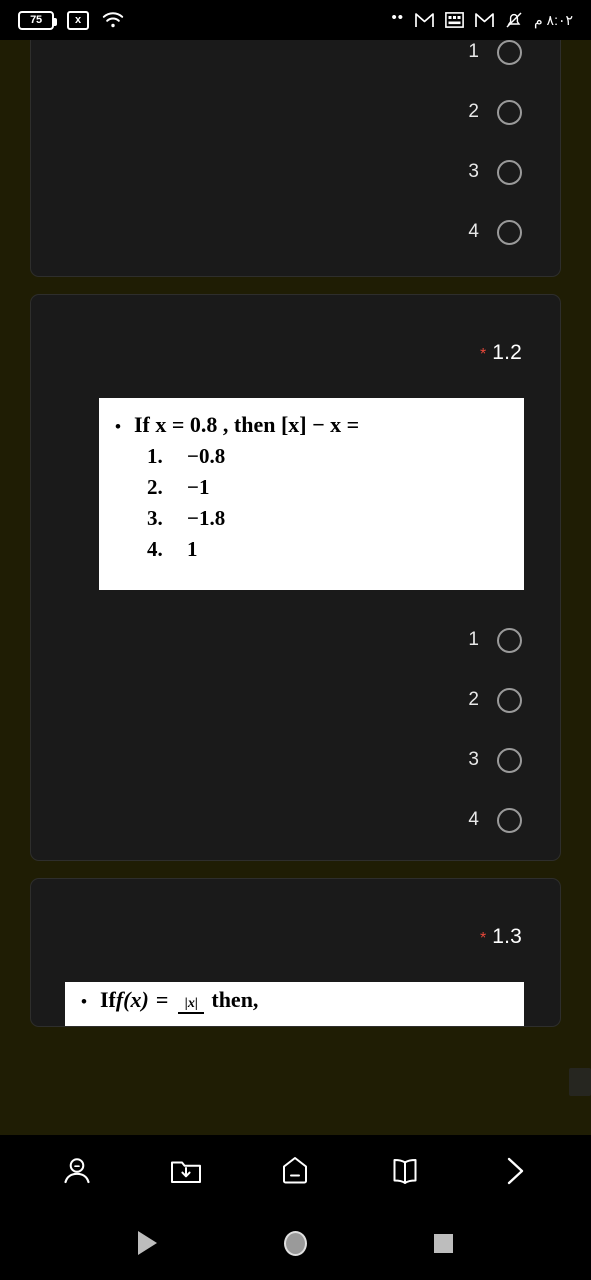 This screenshot has width=591, height=1280. I want to click on recents-square-icon, so click(443, 1243).